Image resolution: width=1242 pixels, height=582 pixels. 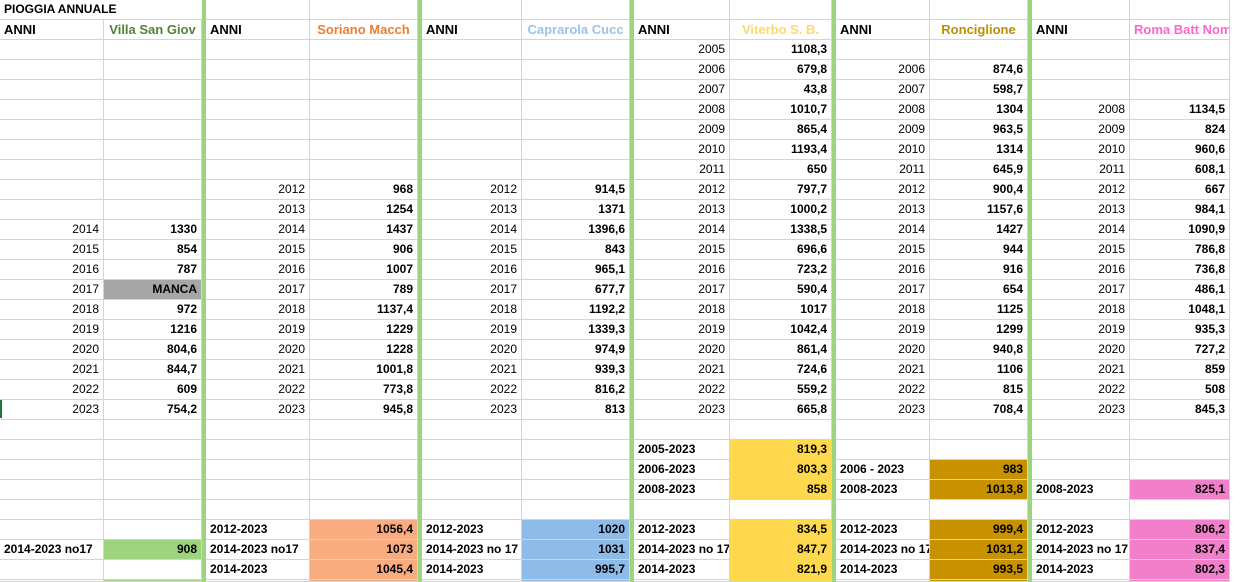 What do you see at coordinates (1180, 550) in the screenshot?
I see `period-average-cell: 837,4` at bounding box center [1180, 550].